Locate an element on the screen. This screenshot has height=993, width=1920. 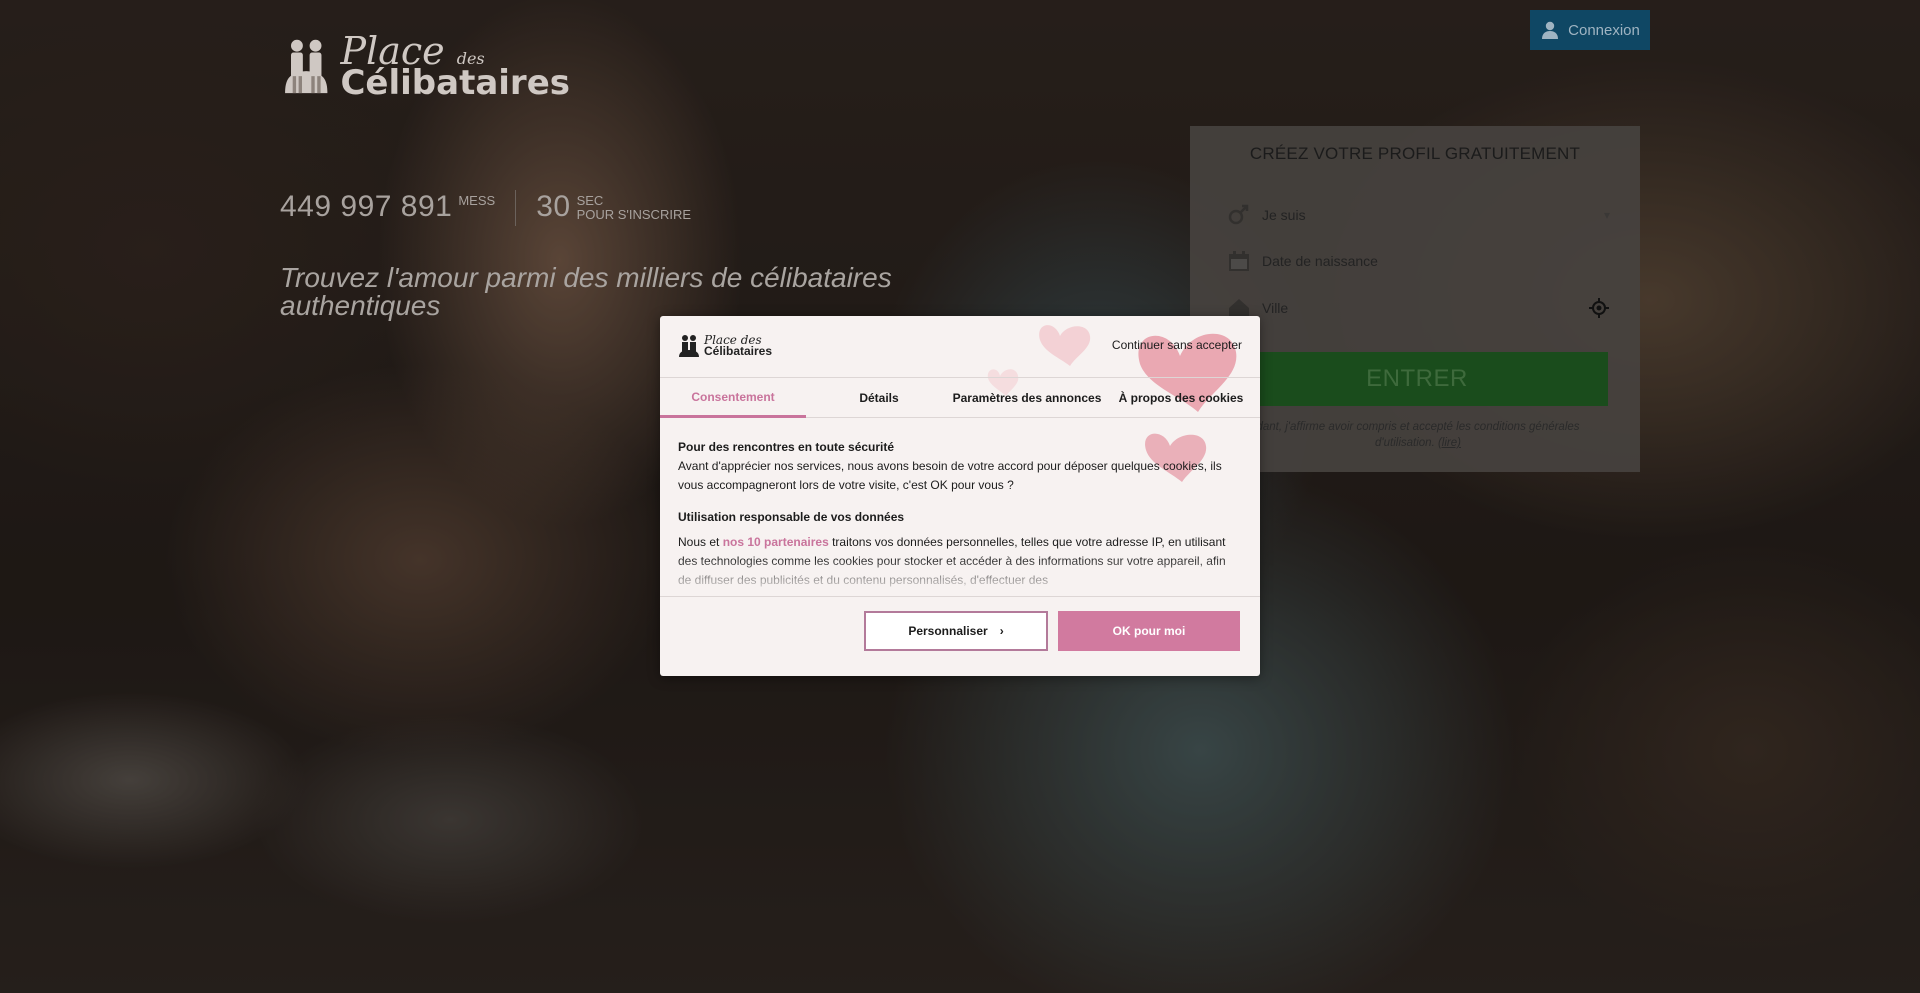
tab-details: Détails is located at coordinates (879, 398).